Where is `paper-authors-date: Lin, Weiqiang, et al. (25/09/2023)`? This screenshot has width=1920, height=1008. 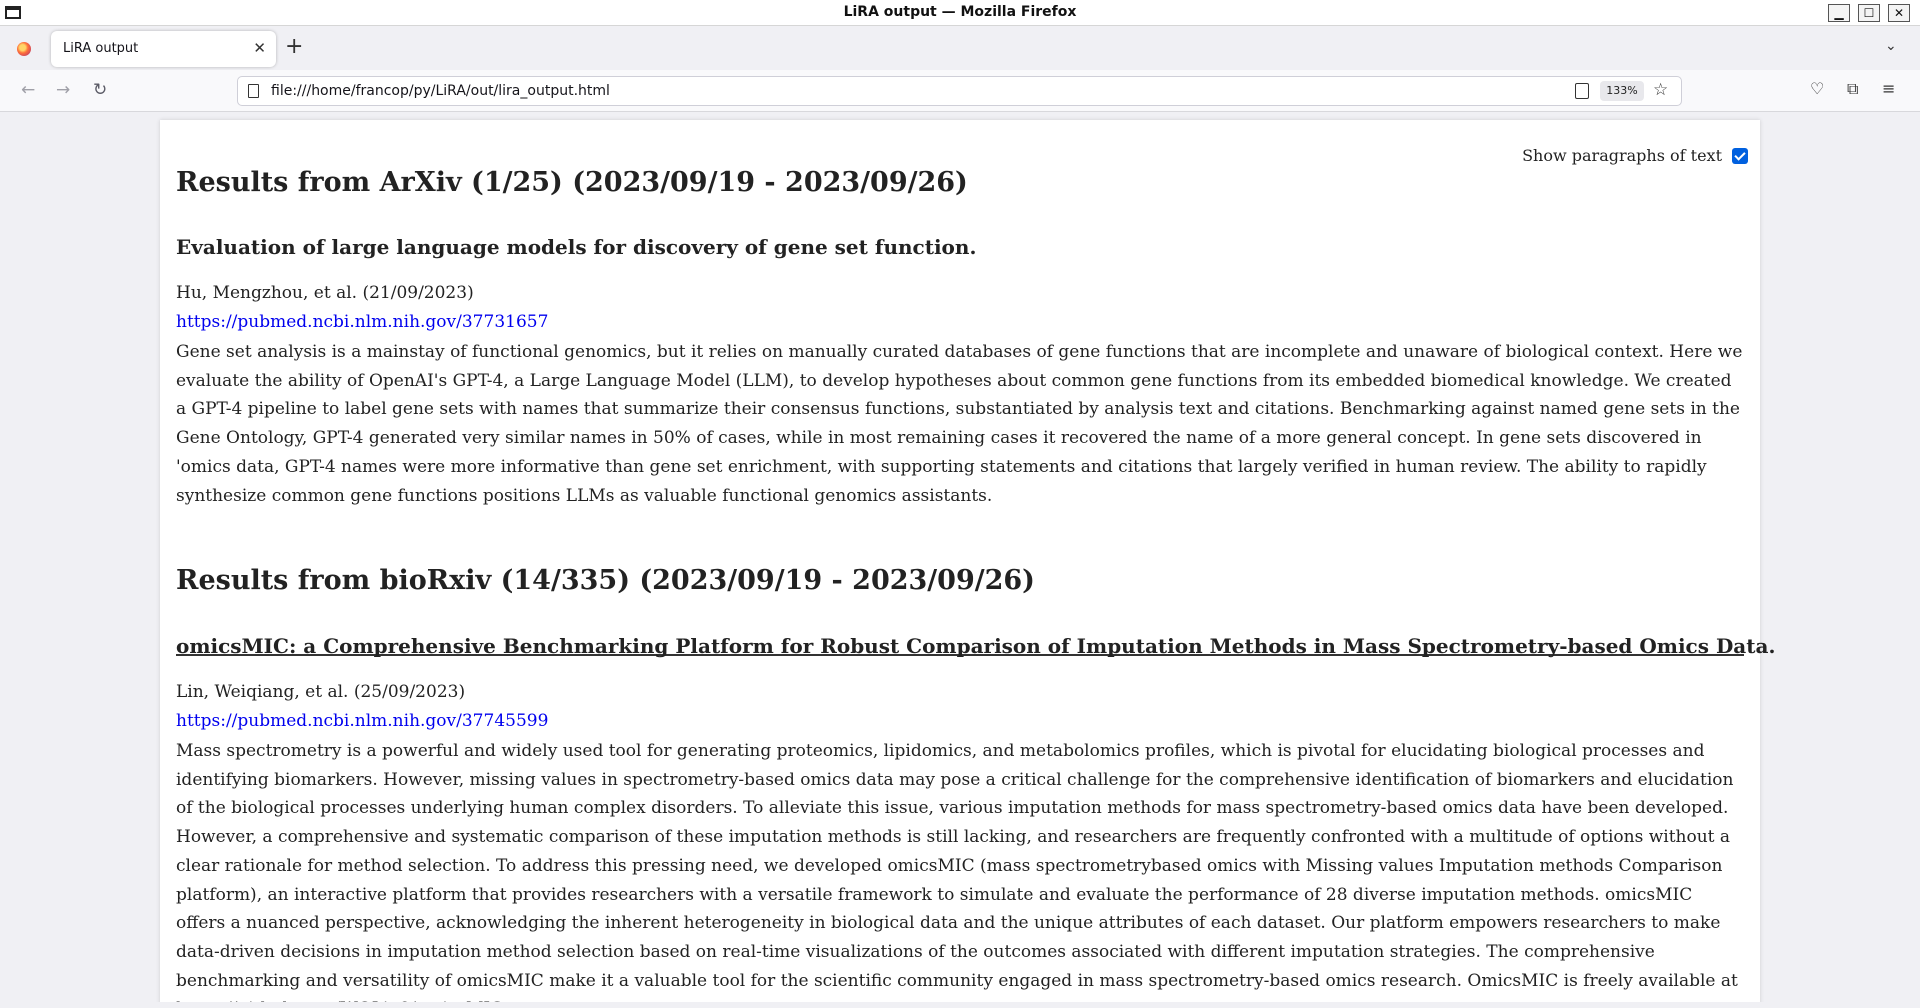
paper-authors-date: Lin, Weiqiang, et al. (25/09/2023) is located at coordinates (321, 692).